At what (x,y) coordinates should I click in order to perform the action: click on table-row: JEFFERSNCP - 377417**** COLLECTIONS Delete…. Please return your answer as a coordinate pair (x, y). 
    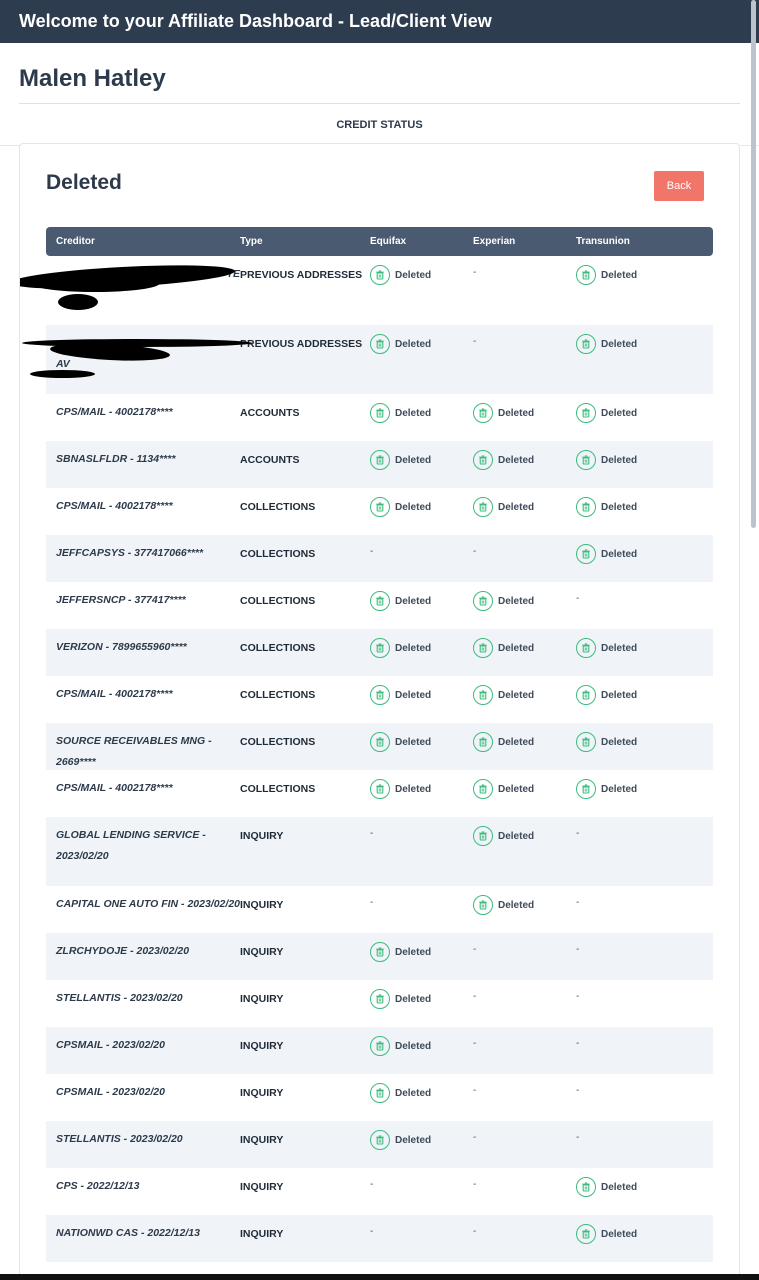
    Looking at the image, I should click on (379, 605).